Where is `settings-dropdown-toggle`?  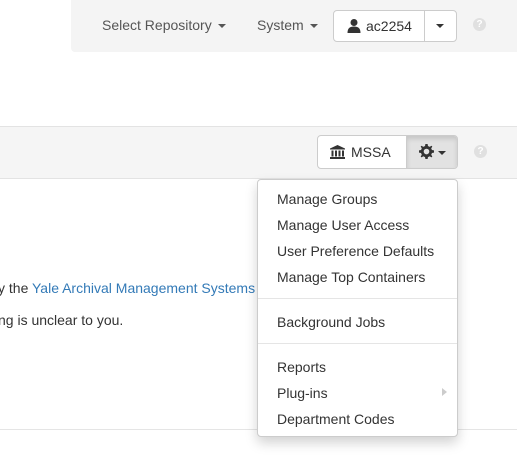
settings-dropdown-toggle is located at coordinates (432, 152).